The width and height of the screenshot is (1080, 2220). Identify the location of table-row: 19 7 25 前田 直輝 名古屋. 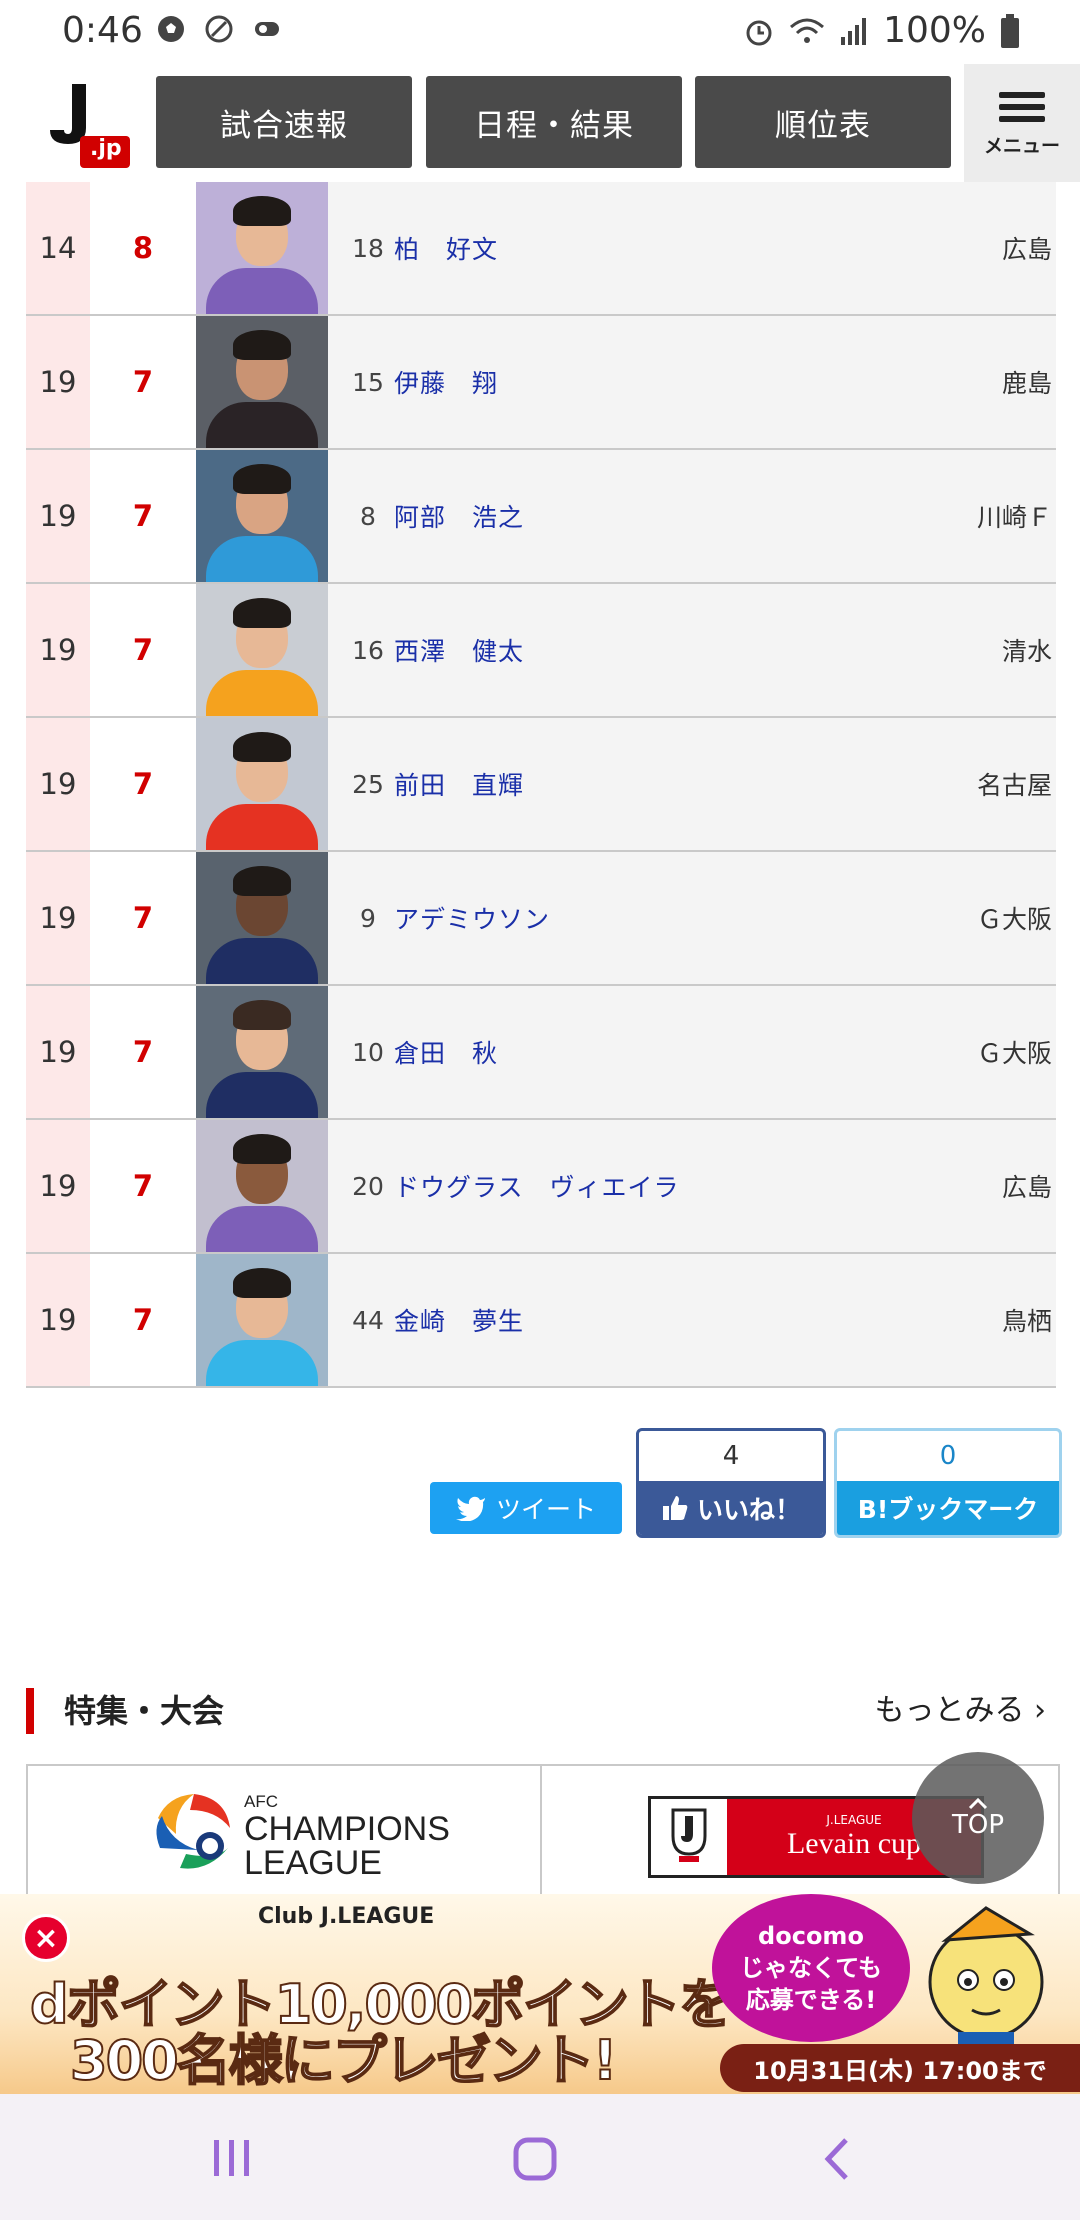
(541, 785).